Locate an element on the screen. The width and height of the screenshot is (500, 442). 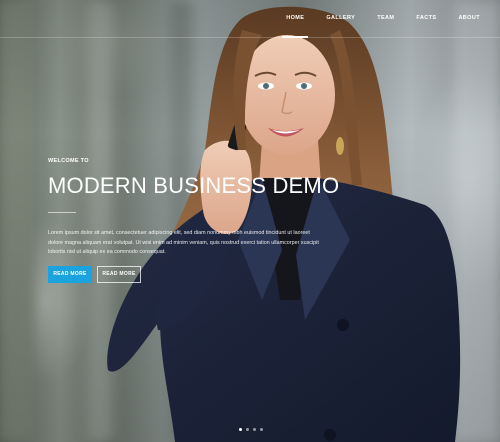
nav-item-gallery: GALLERY is located at coordinates (340, 18).